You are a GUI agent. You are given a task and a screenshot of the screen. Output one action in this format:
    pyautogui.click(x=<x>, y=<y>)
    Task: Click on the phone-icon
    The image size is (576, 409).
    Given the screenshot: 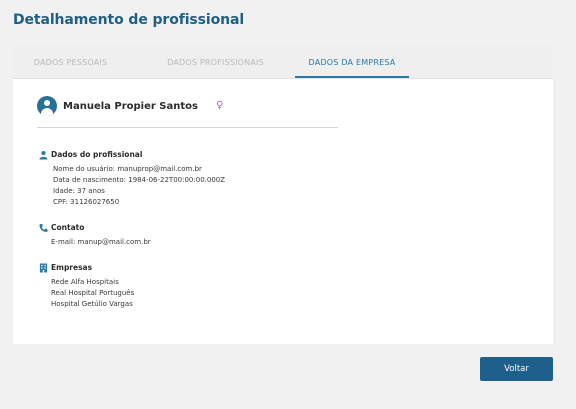 What is the action you would take?
    pyautogui.click(x=43, y=228)
    